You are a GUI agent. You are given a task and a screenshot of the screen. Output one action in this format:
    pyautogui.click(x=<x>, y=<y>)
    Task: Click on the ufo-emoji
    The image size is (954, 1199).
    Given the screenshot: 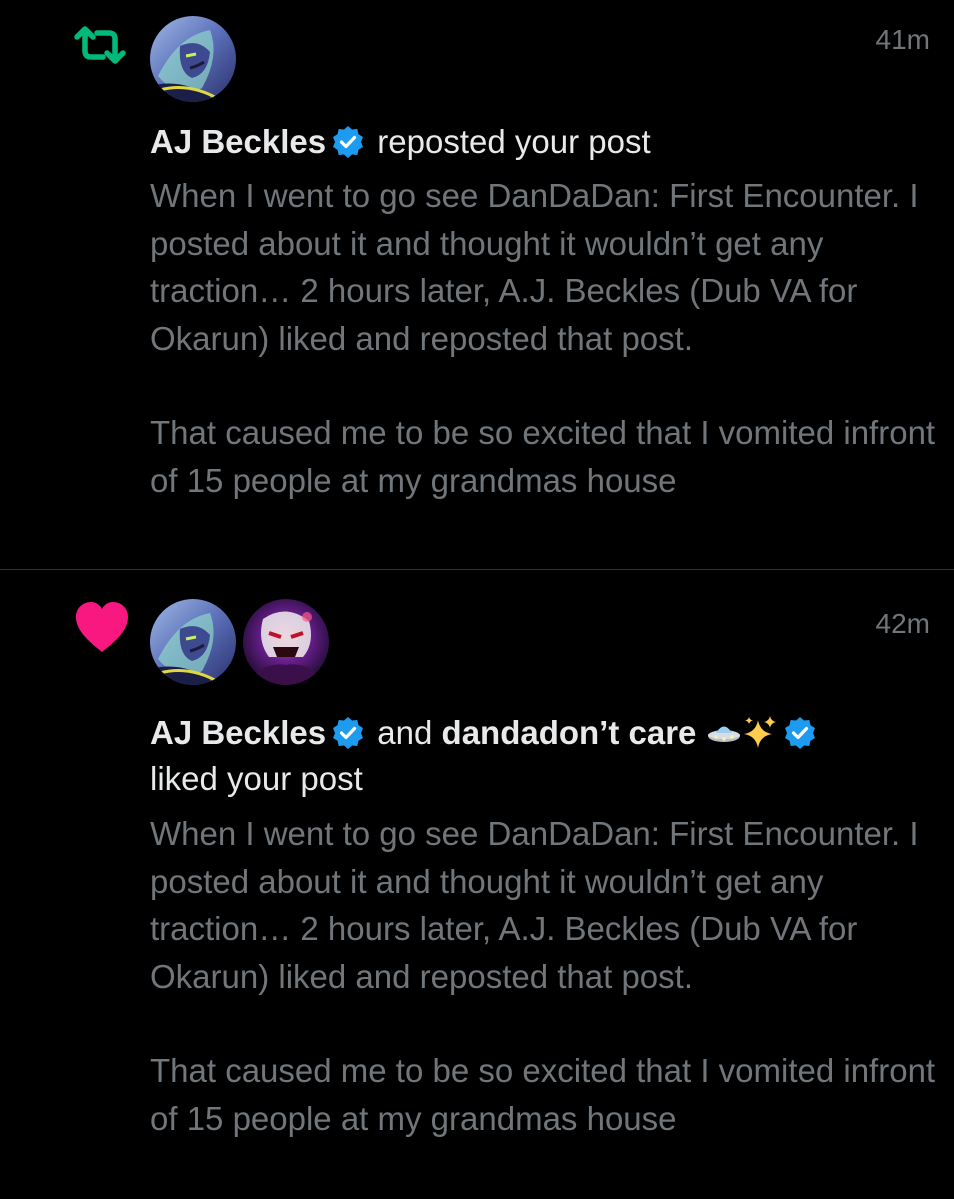 What is the action you would take?
    pyautogui.click(x=723, y=734)
    